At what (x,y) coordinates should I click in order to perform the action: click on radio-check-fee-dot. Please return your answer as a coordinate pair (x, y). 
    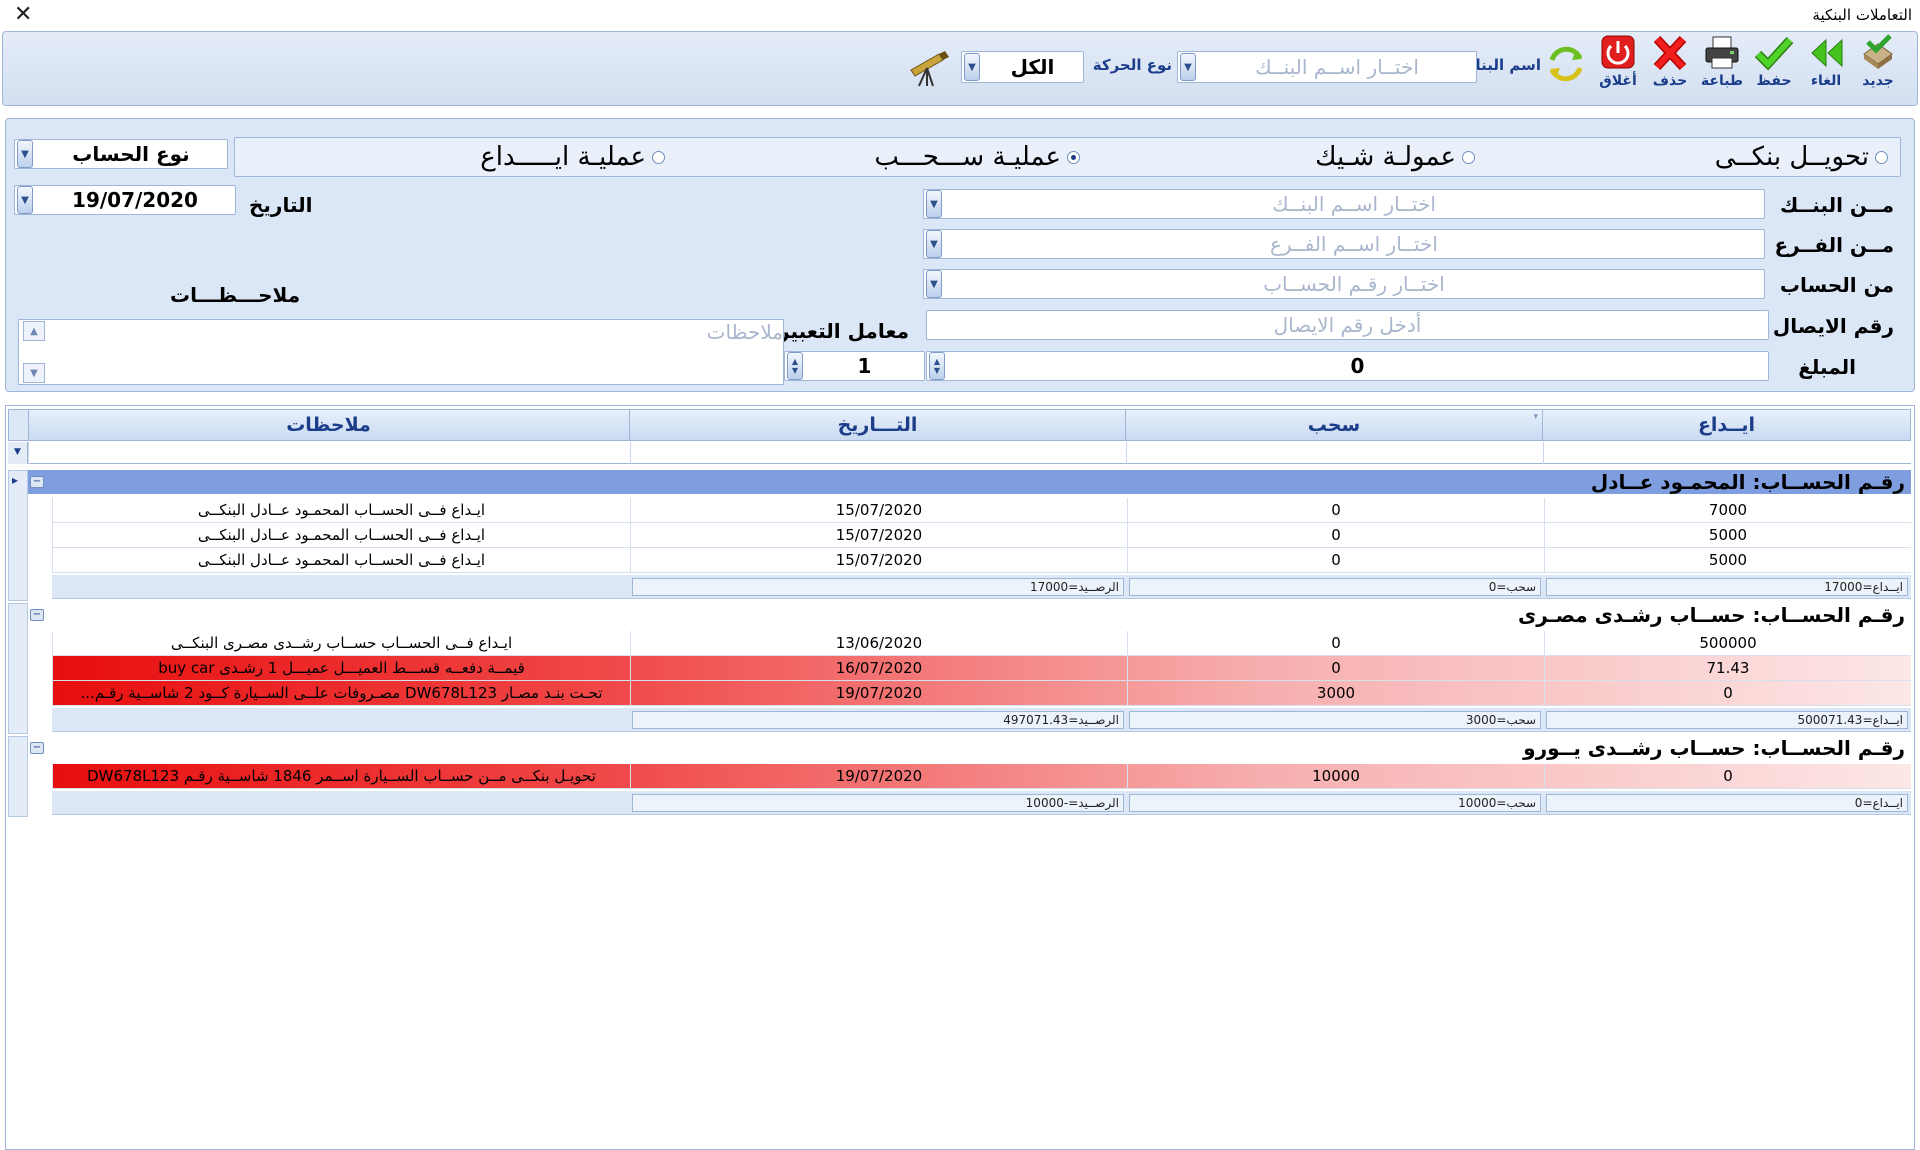
    Looking at the image, I should click on (1468, 157).